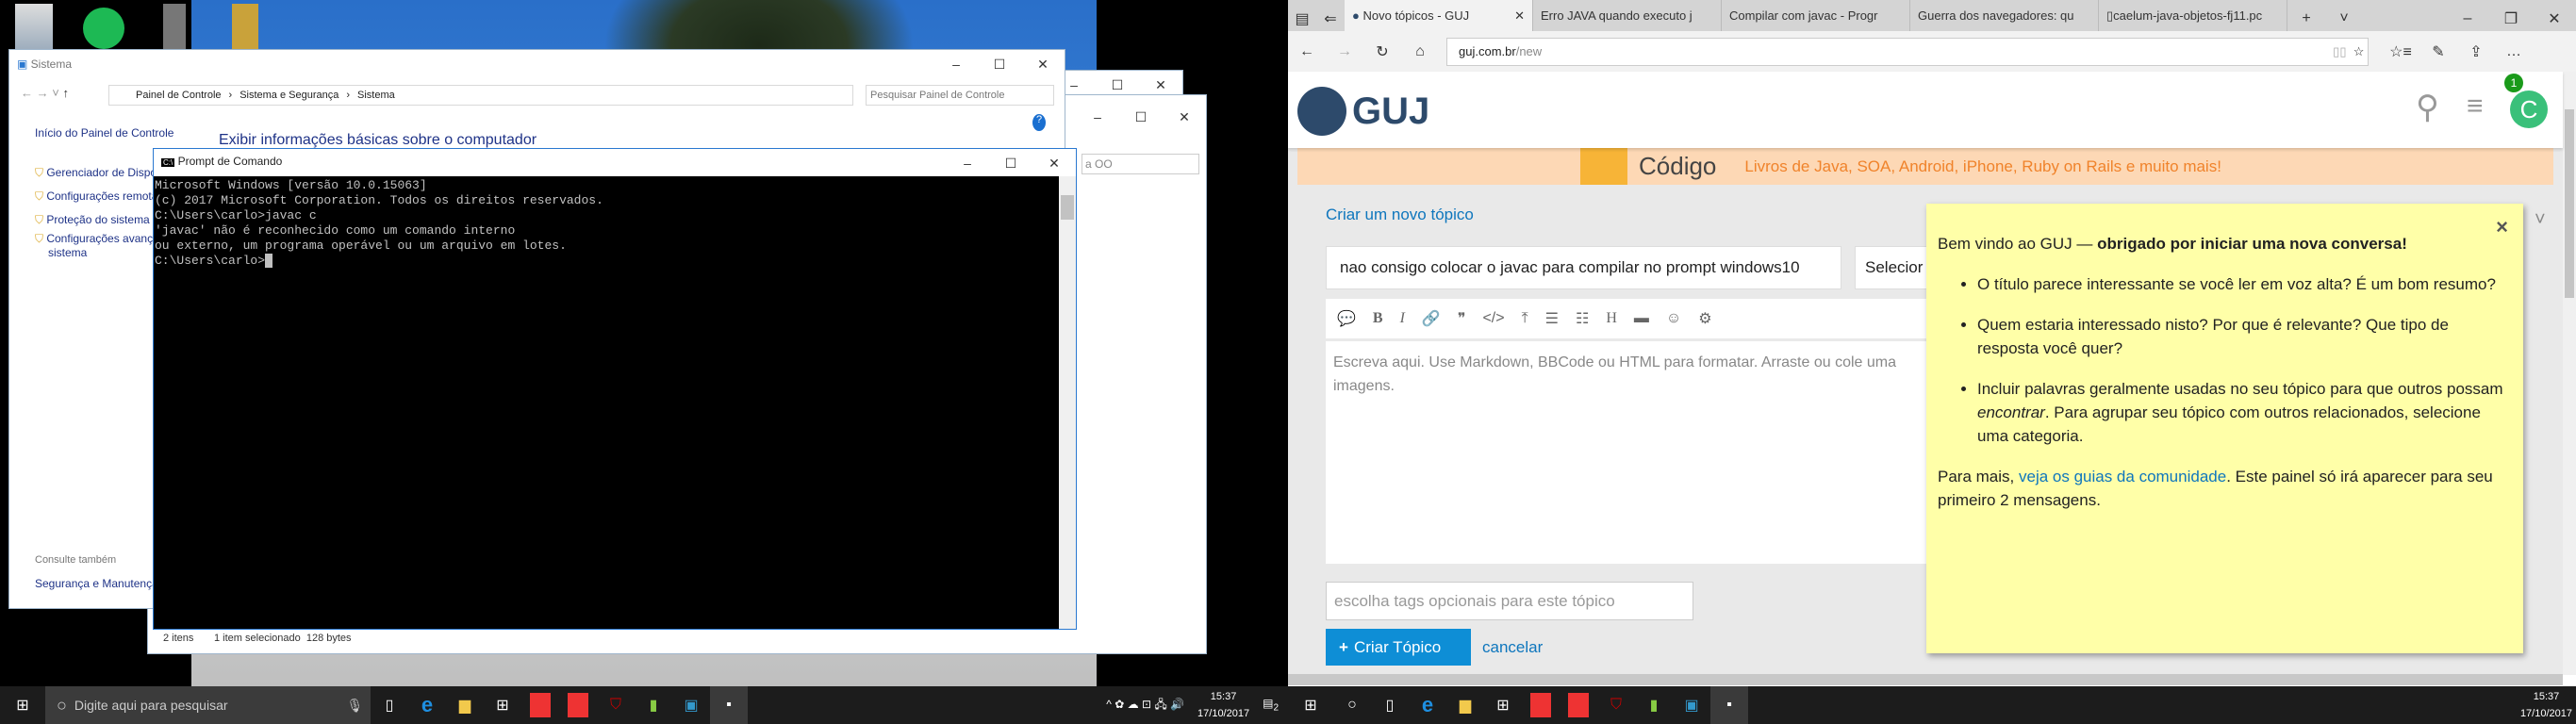  Describe the element at coordinates (1519, 16) in the screenshot. I see `close-tab-icon: ✕` at that location.